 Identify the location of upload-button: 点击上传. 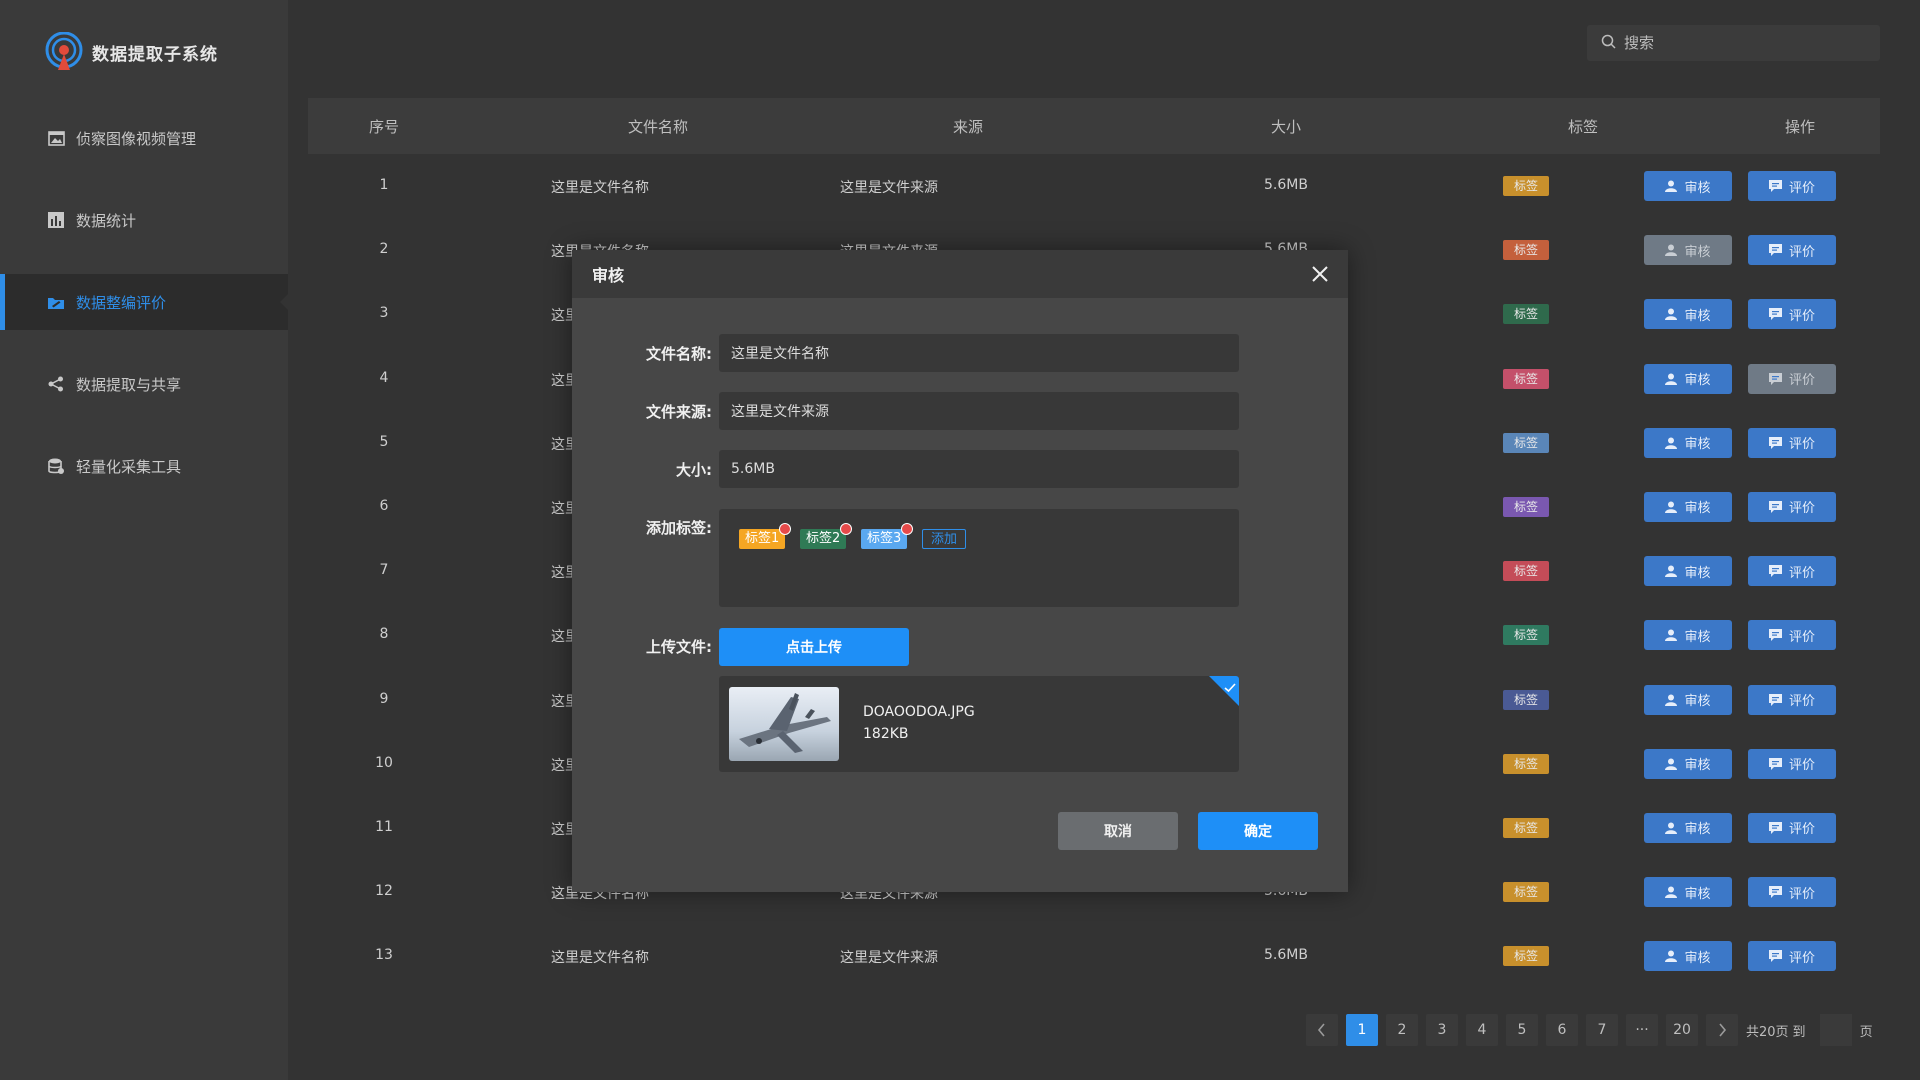
(814, 647).